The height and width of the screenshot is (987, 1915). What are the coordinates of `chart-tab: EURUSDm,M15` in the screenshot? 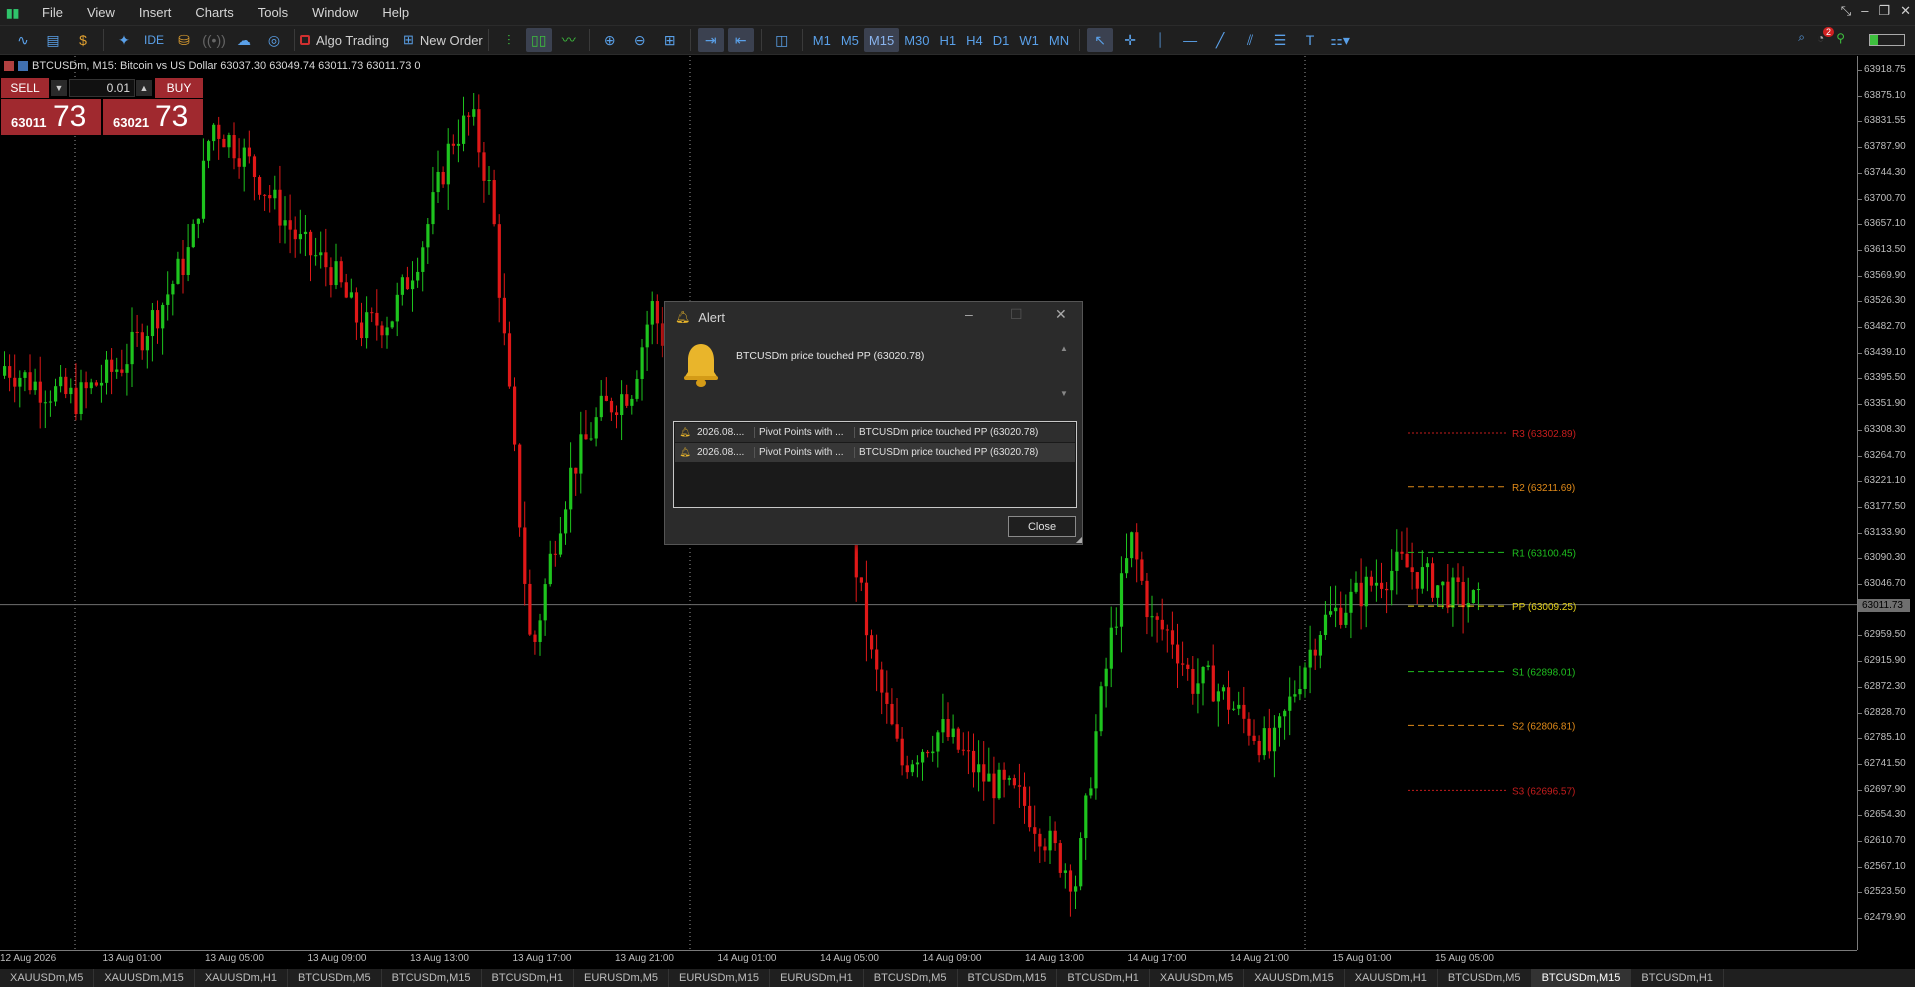 It's located at (720, 978).